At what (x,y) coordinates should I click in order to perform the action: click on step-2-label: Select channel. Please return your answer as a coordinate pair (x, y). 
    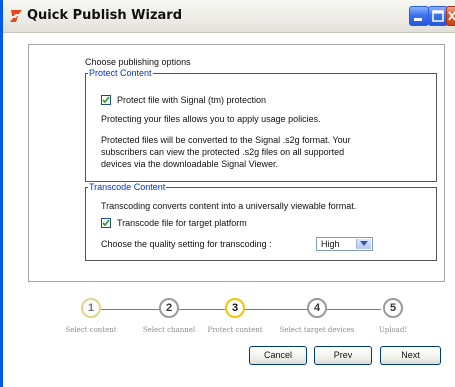
    Looking at the image, I should click on (169, 330).